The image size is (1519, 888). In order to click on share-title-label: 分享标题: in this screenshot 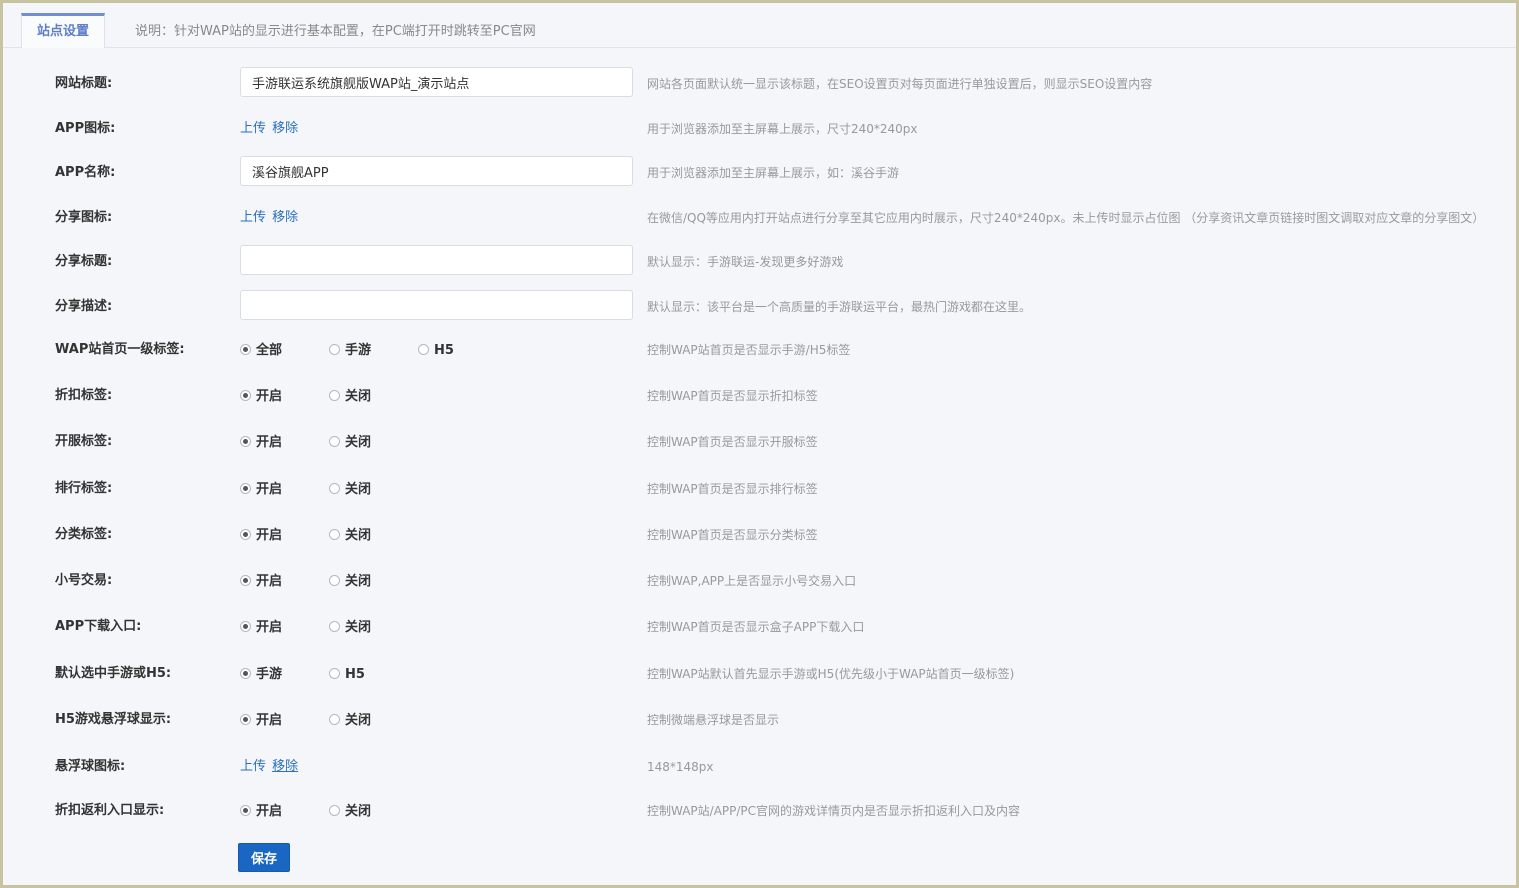, I will do `click(84, 261)`.